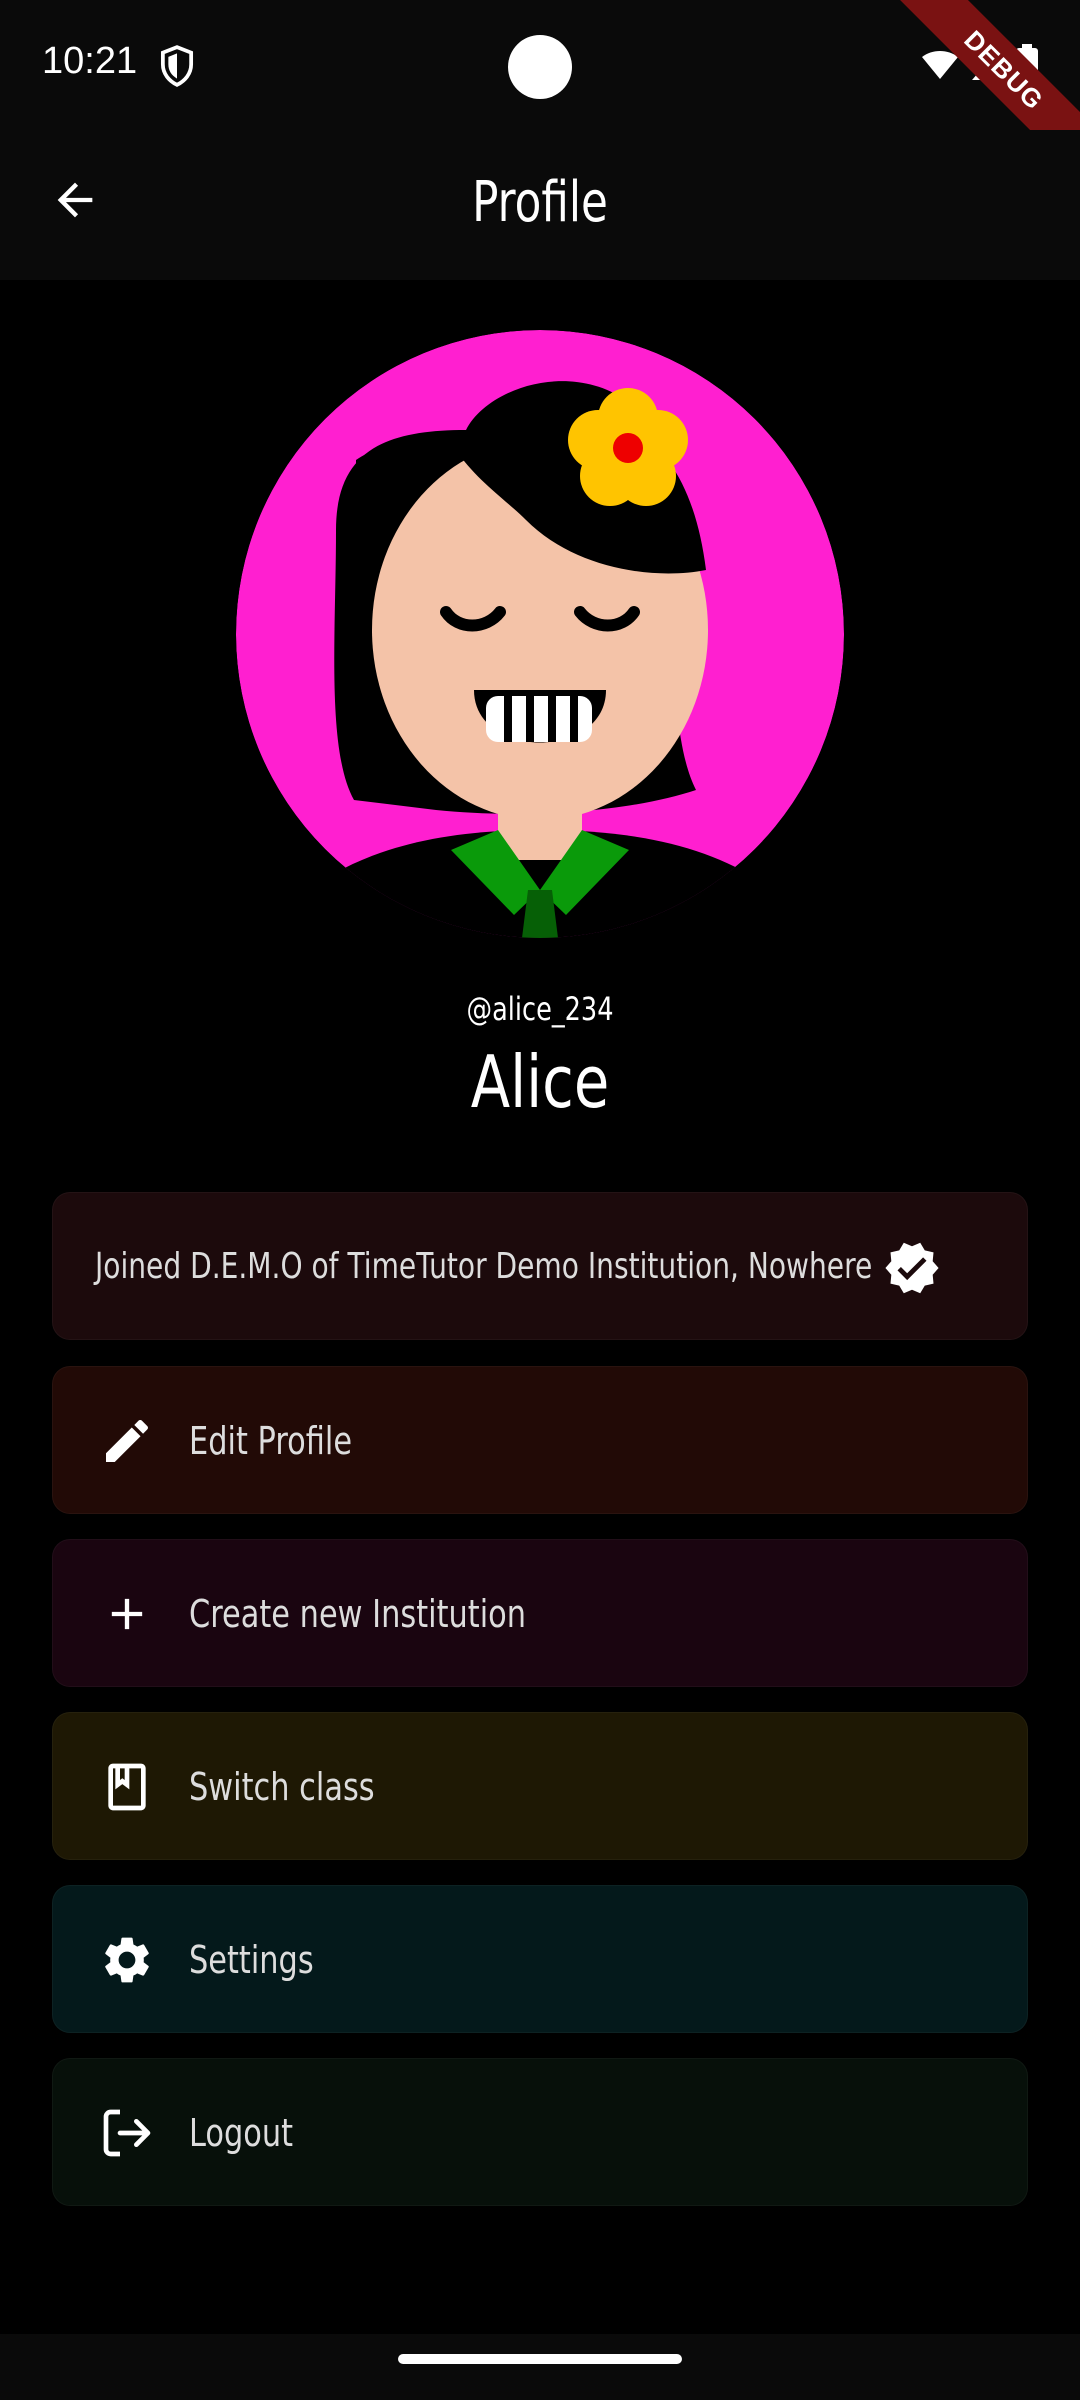 The image size is (1080, 2400). Describe the element at coordinates (912, 1268) in the screenshot. I see `verified-icon` at that location.